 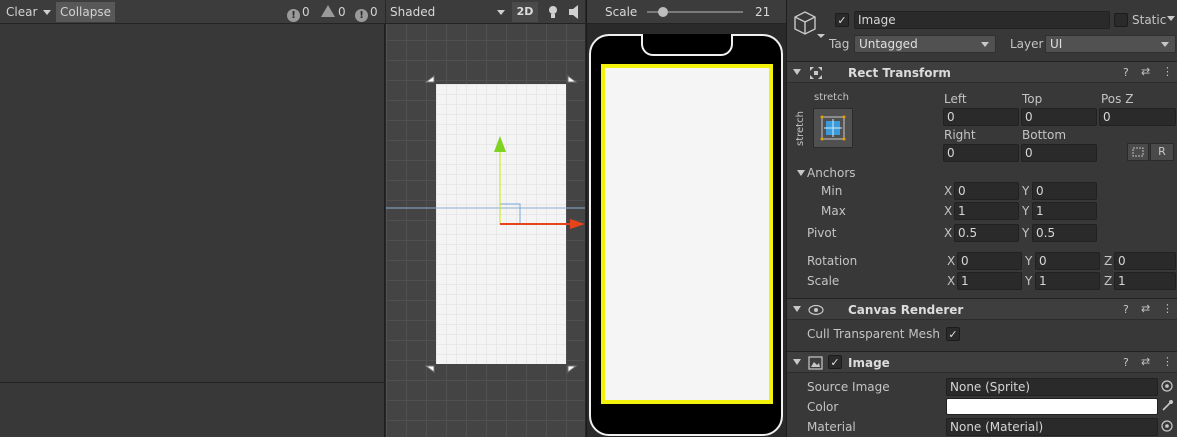 What do you see at coordinates (21, 12) in the screenshot?
I see `clear-button: Clear` at bounding box center [21, 12].